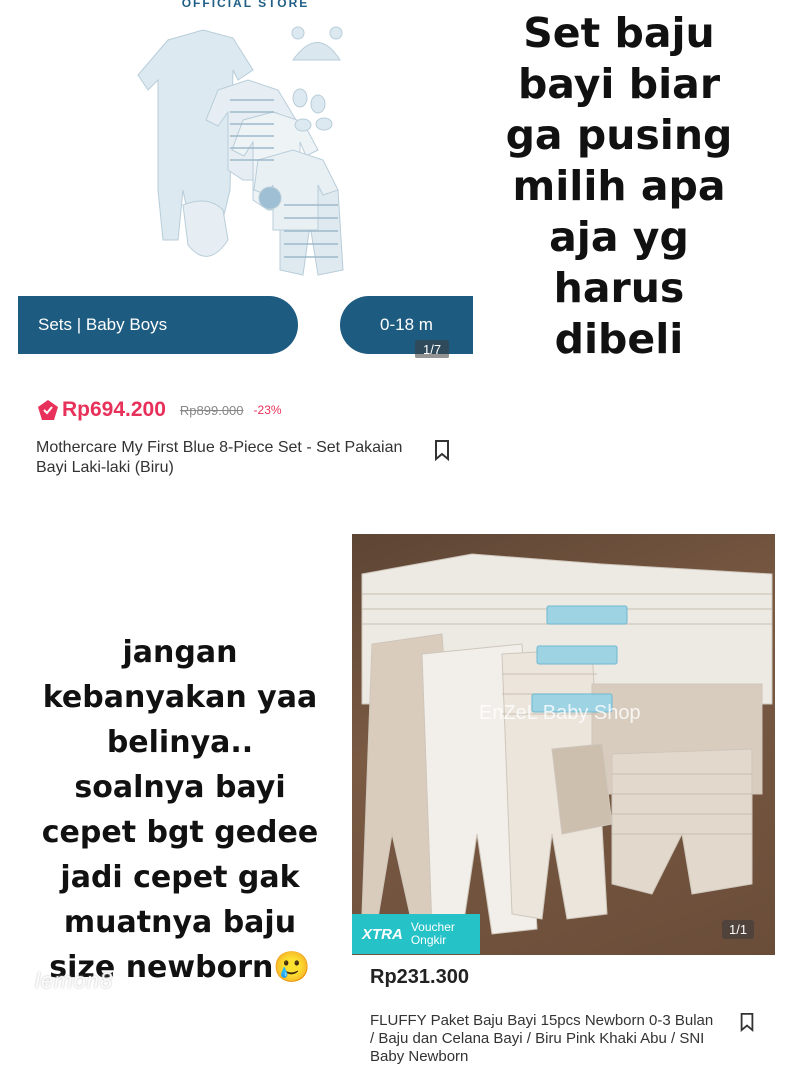 The width and height of the screenshot is (800, 1070). Describe the element at coordinates (560, 713) in the screenshot. I see `shop-watermark: EnZeL Baby Shop` at that location.